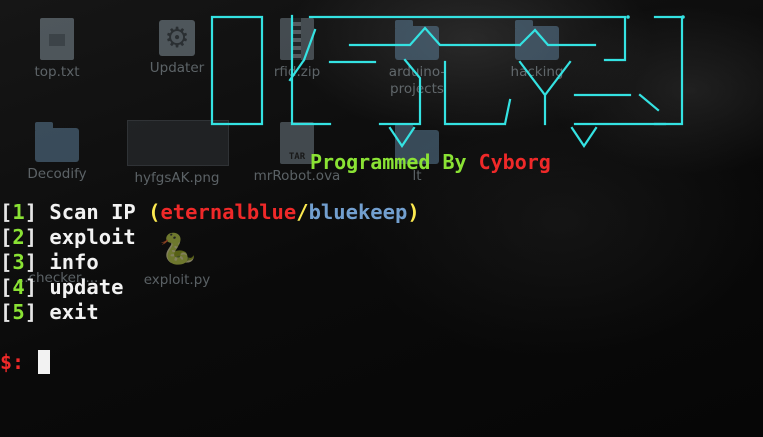  Describe the element at coordinates (18, 237) in the screenshot. I see `menu-number: 2` at that location.